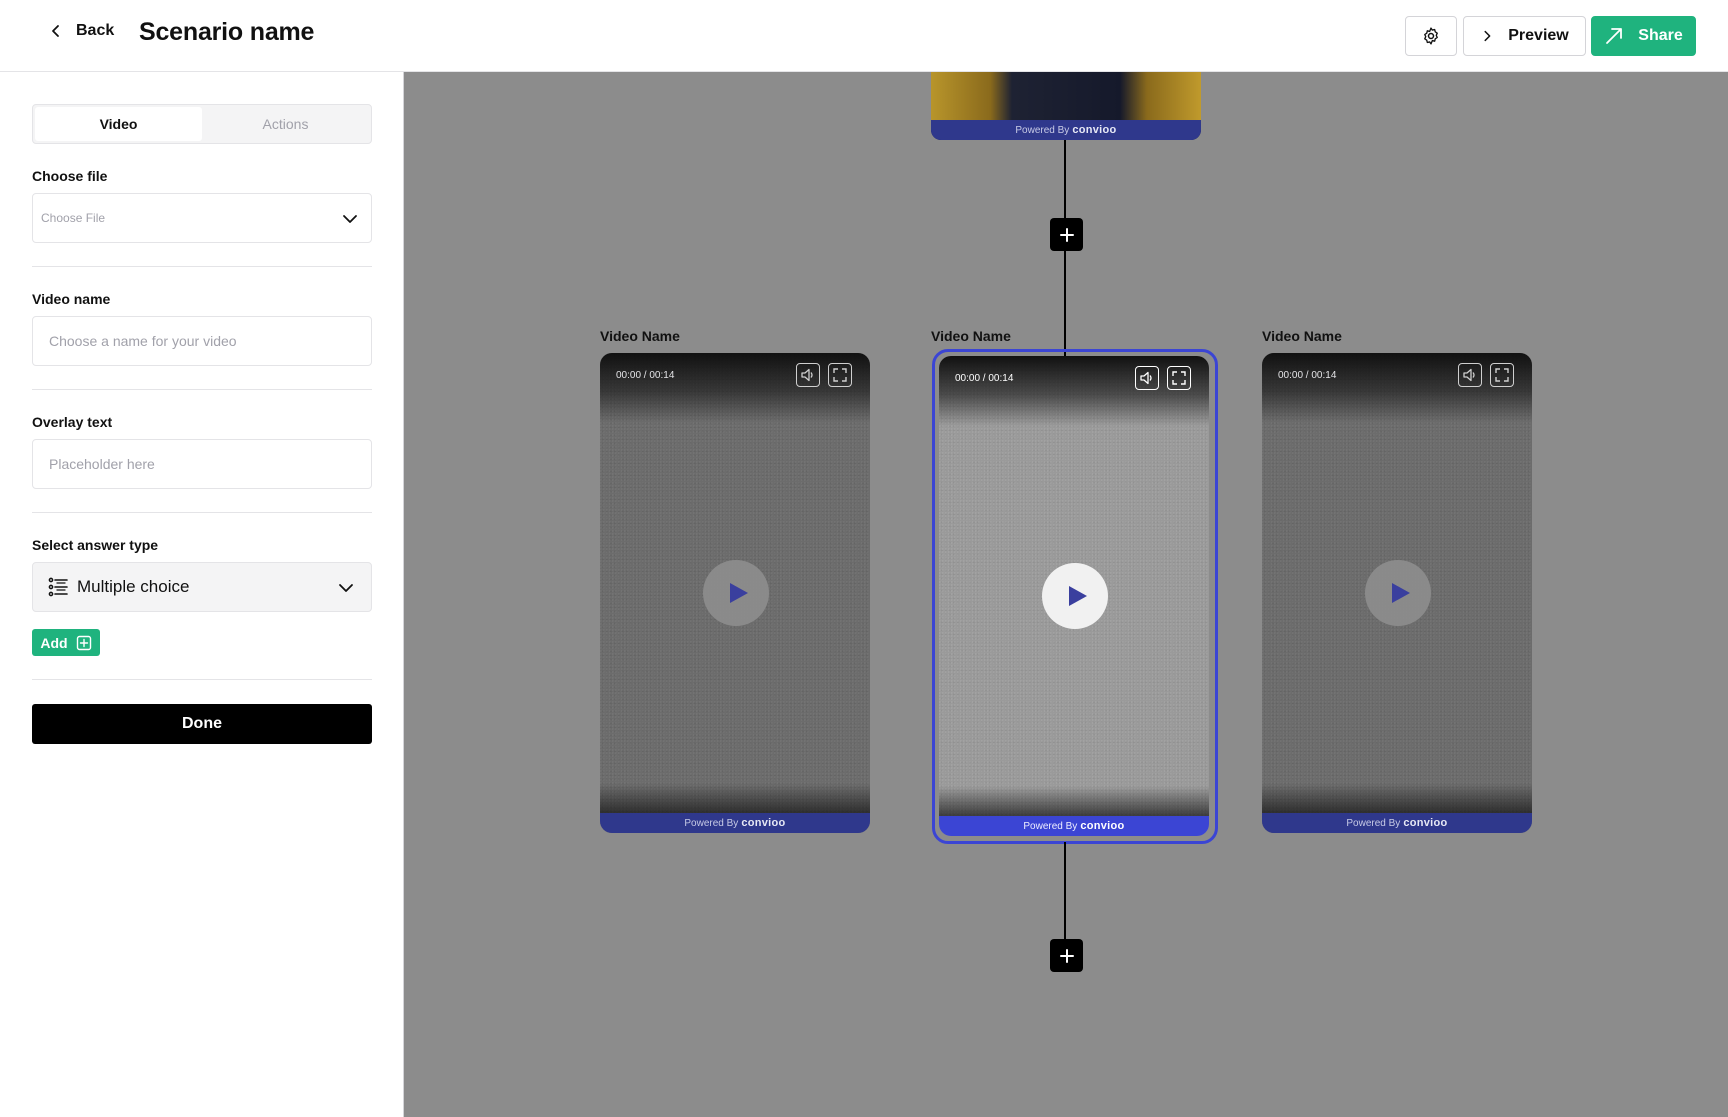 This screenshot has height=1117, width=1728. Describe the element at coordinates (70, 176) in the screenshot. I see `choose-file-label: Choose file` at that location.